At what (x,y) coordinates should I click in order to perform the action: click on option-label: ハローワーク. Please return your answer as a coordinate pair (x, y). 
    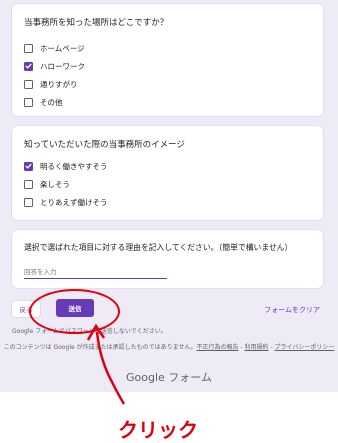
    Looking at the image, I should click on (62, 66).